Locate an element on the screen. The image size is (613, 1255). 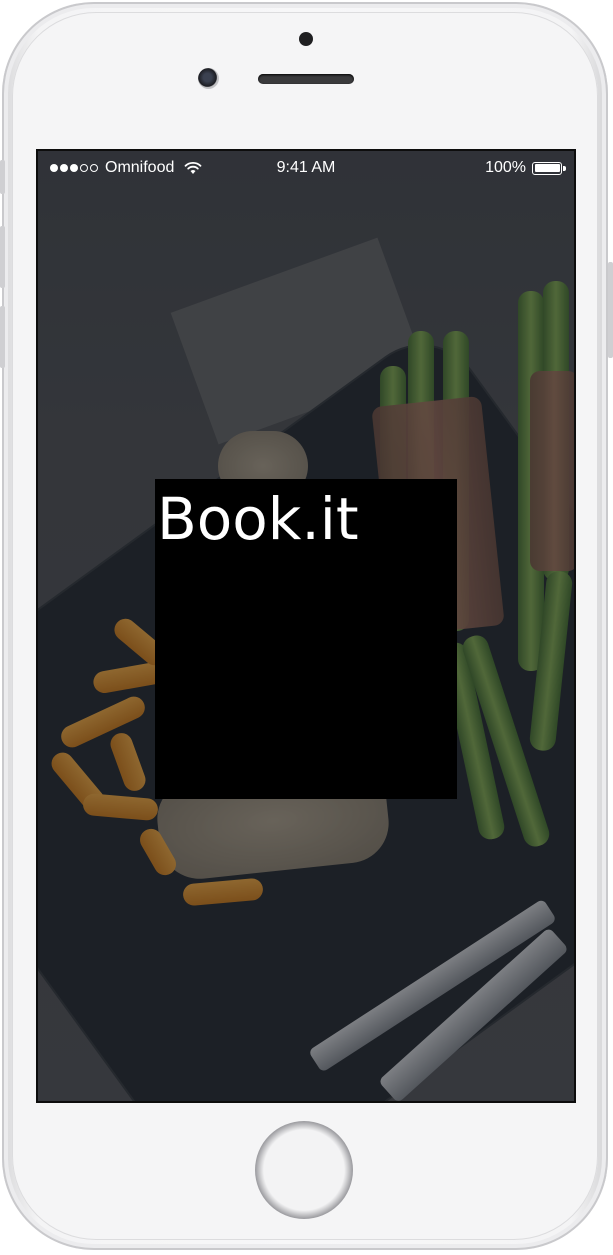
battery-percentage: 100% is located at coordinates (505, 167).